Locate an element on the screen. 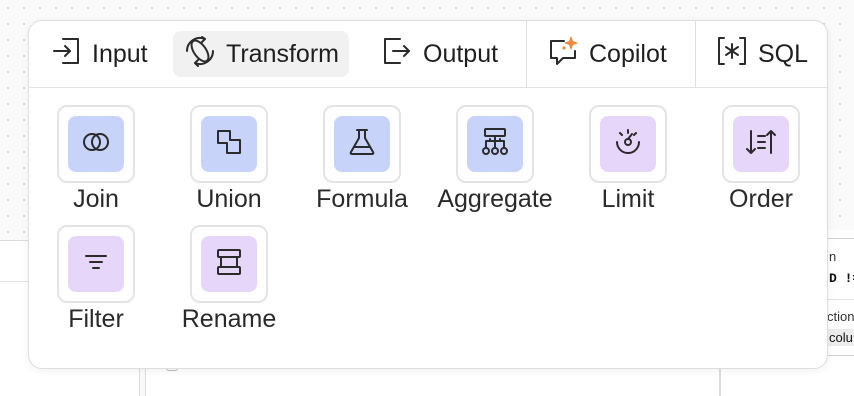  aggregate-icon is located at coordinates (495, 144).